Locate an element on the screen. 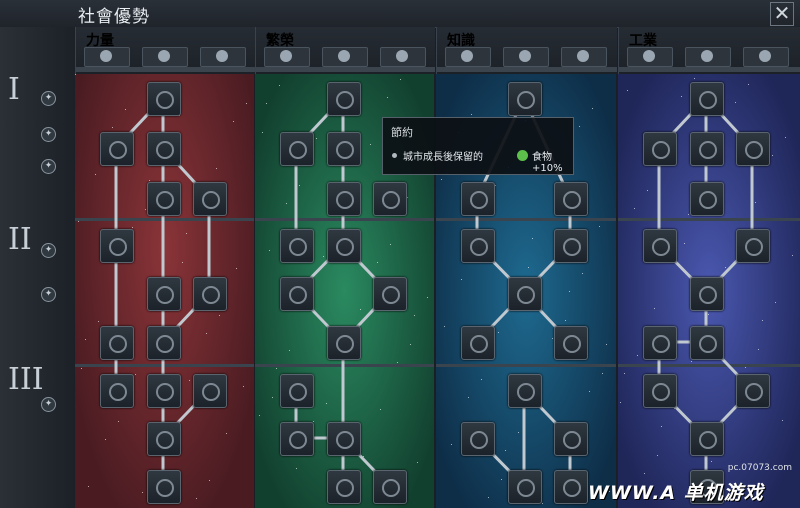 This screenshot has height=508, width=800. column-header-prosperity: 繁榮 is located at coordinates (345, 50).